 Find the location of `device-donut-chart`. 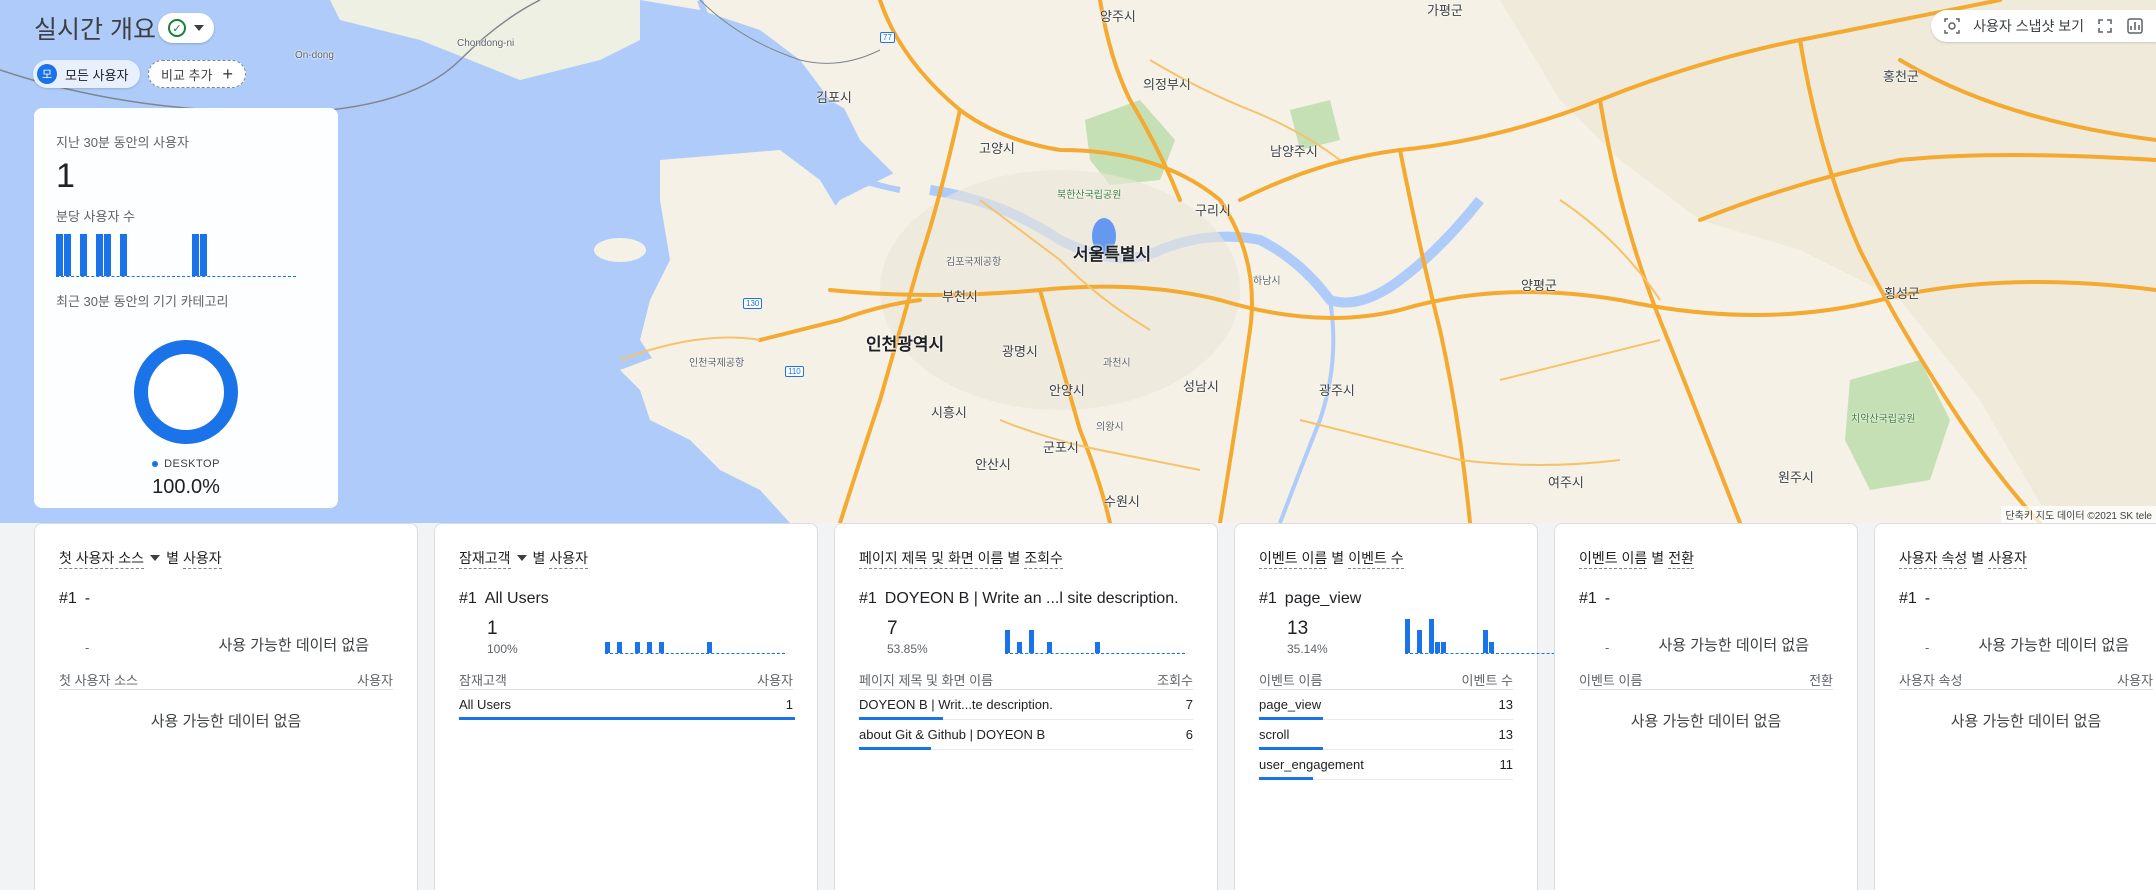

device-donut-chart is located at coordinates (186, 392).